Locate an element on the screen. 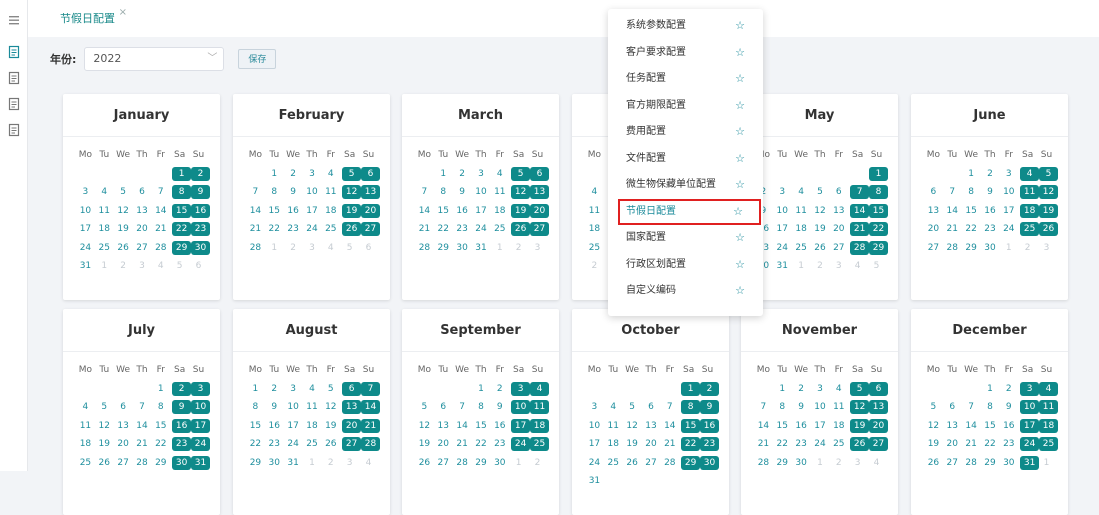 The height and width of the screenshot is (515, 1099). holiday-day: 4 is located at coordinates (1048, 388).